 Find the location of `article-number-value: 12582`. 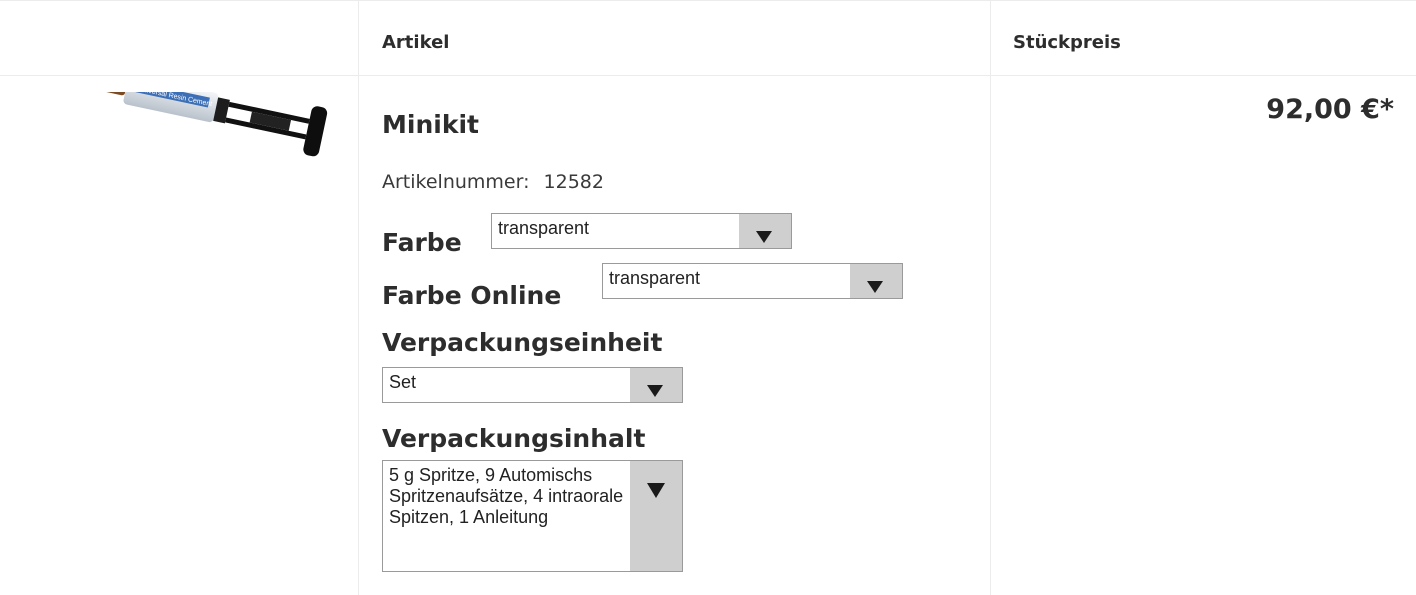

article-number-value: 12582 is located at coordinates (573, 182).